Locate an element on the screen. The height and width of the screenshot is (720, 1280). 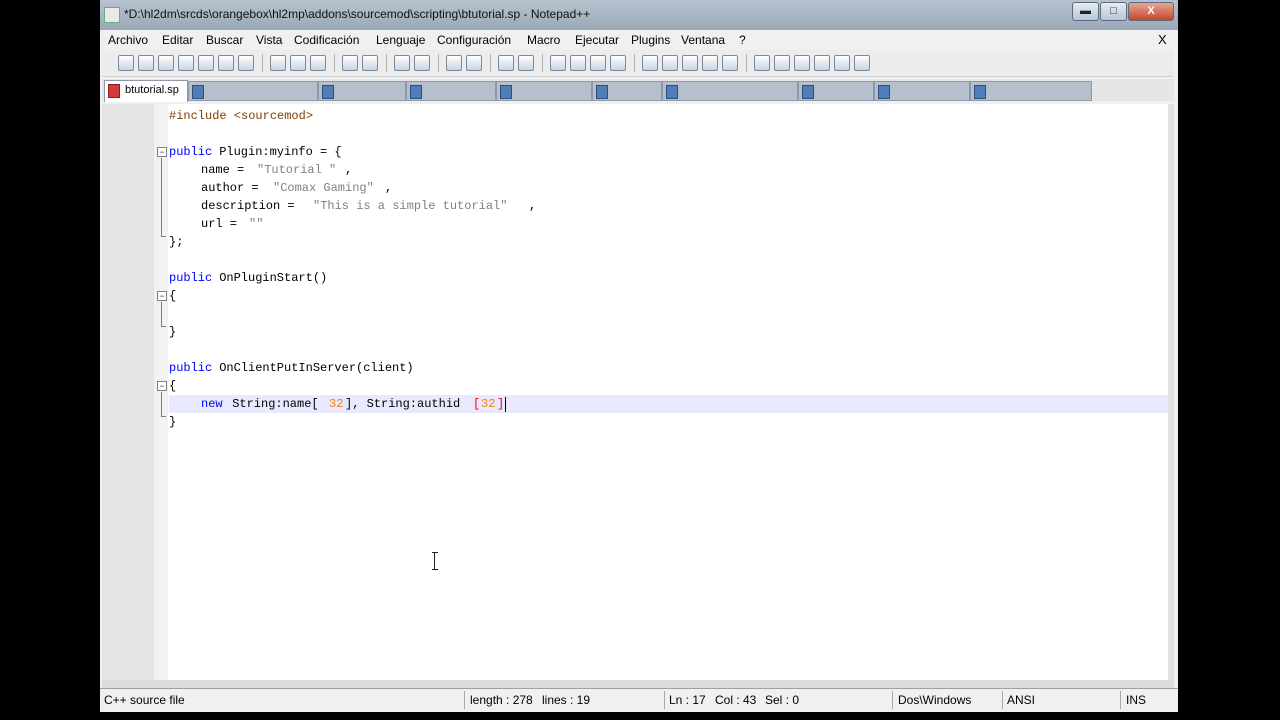
minimize-button: ▬ is located at coordinates (1085, 11).